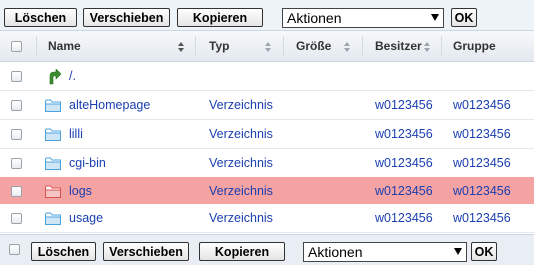  I want to click on table-row: lilli Verzeichnis w0123456 w0123456, so click(267, 134).